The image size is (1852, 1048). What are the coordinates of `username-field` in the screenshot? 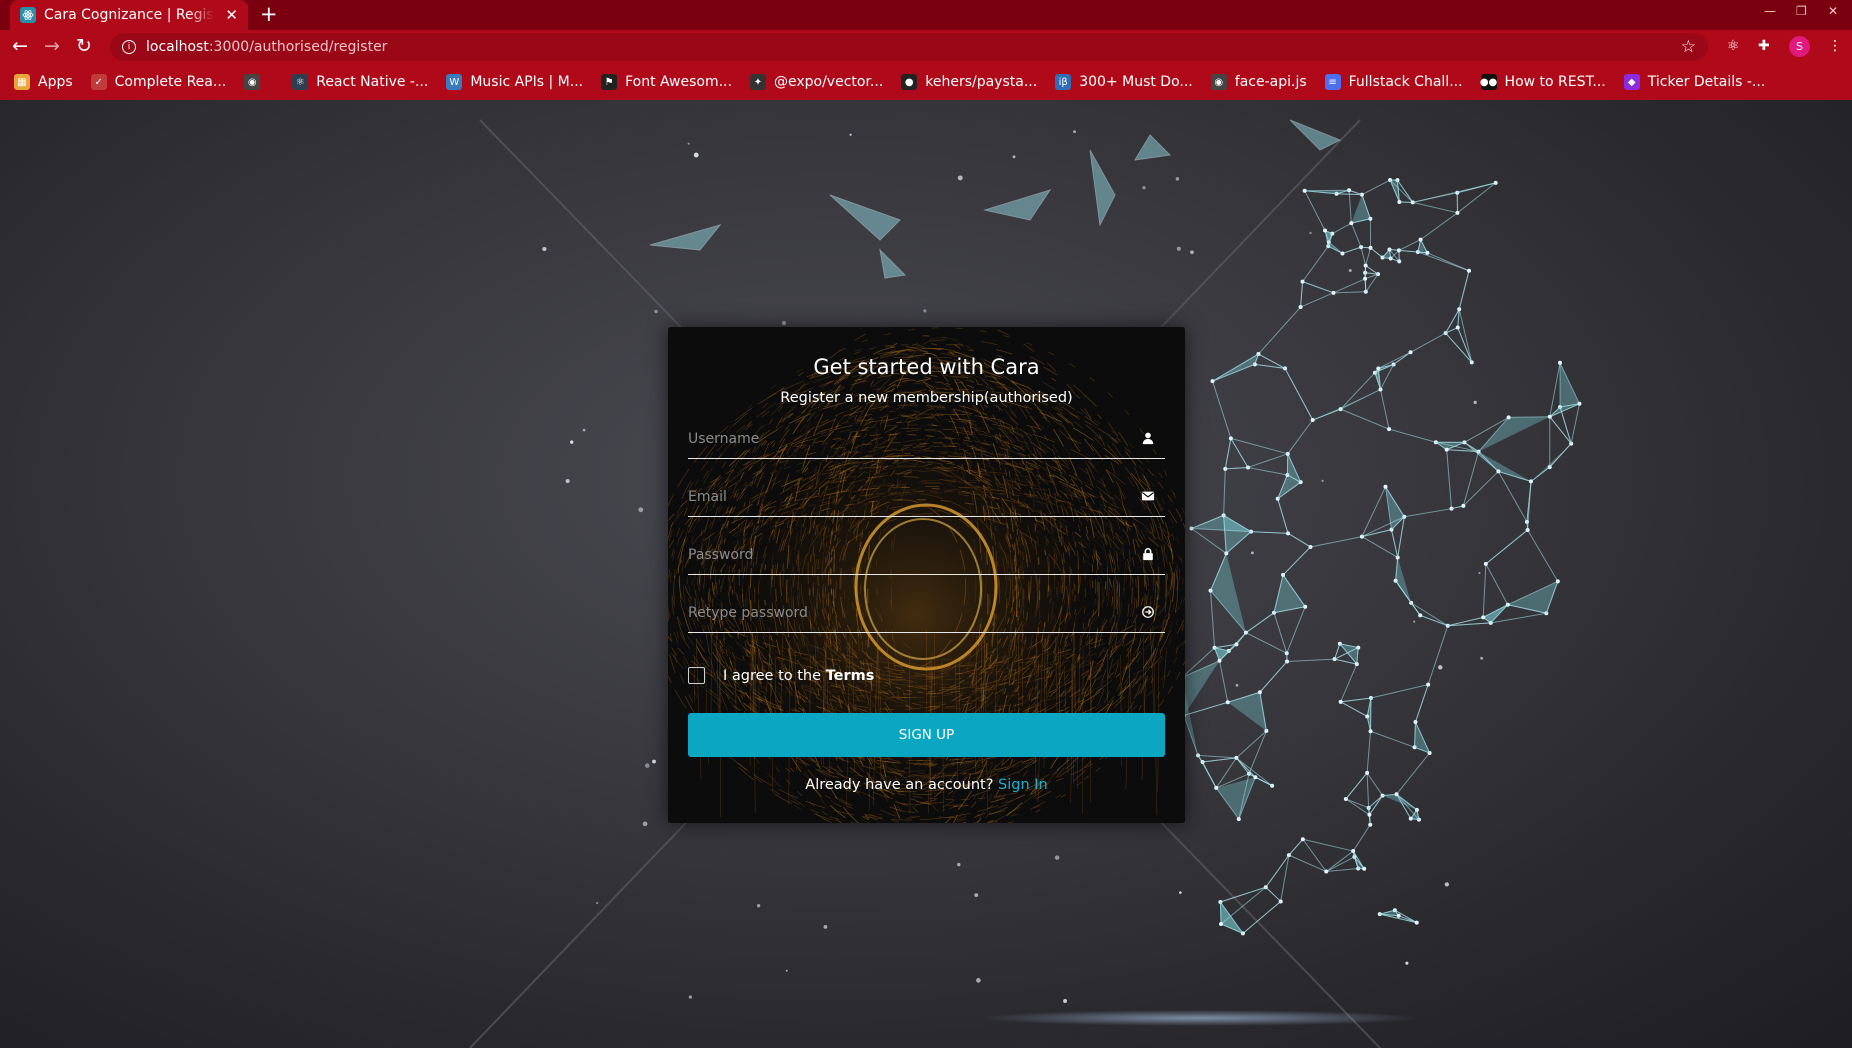 It's located at (926, 439).